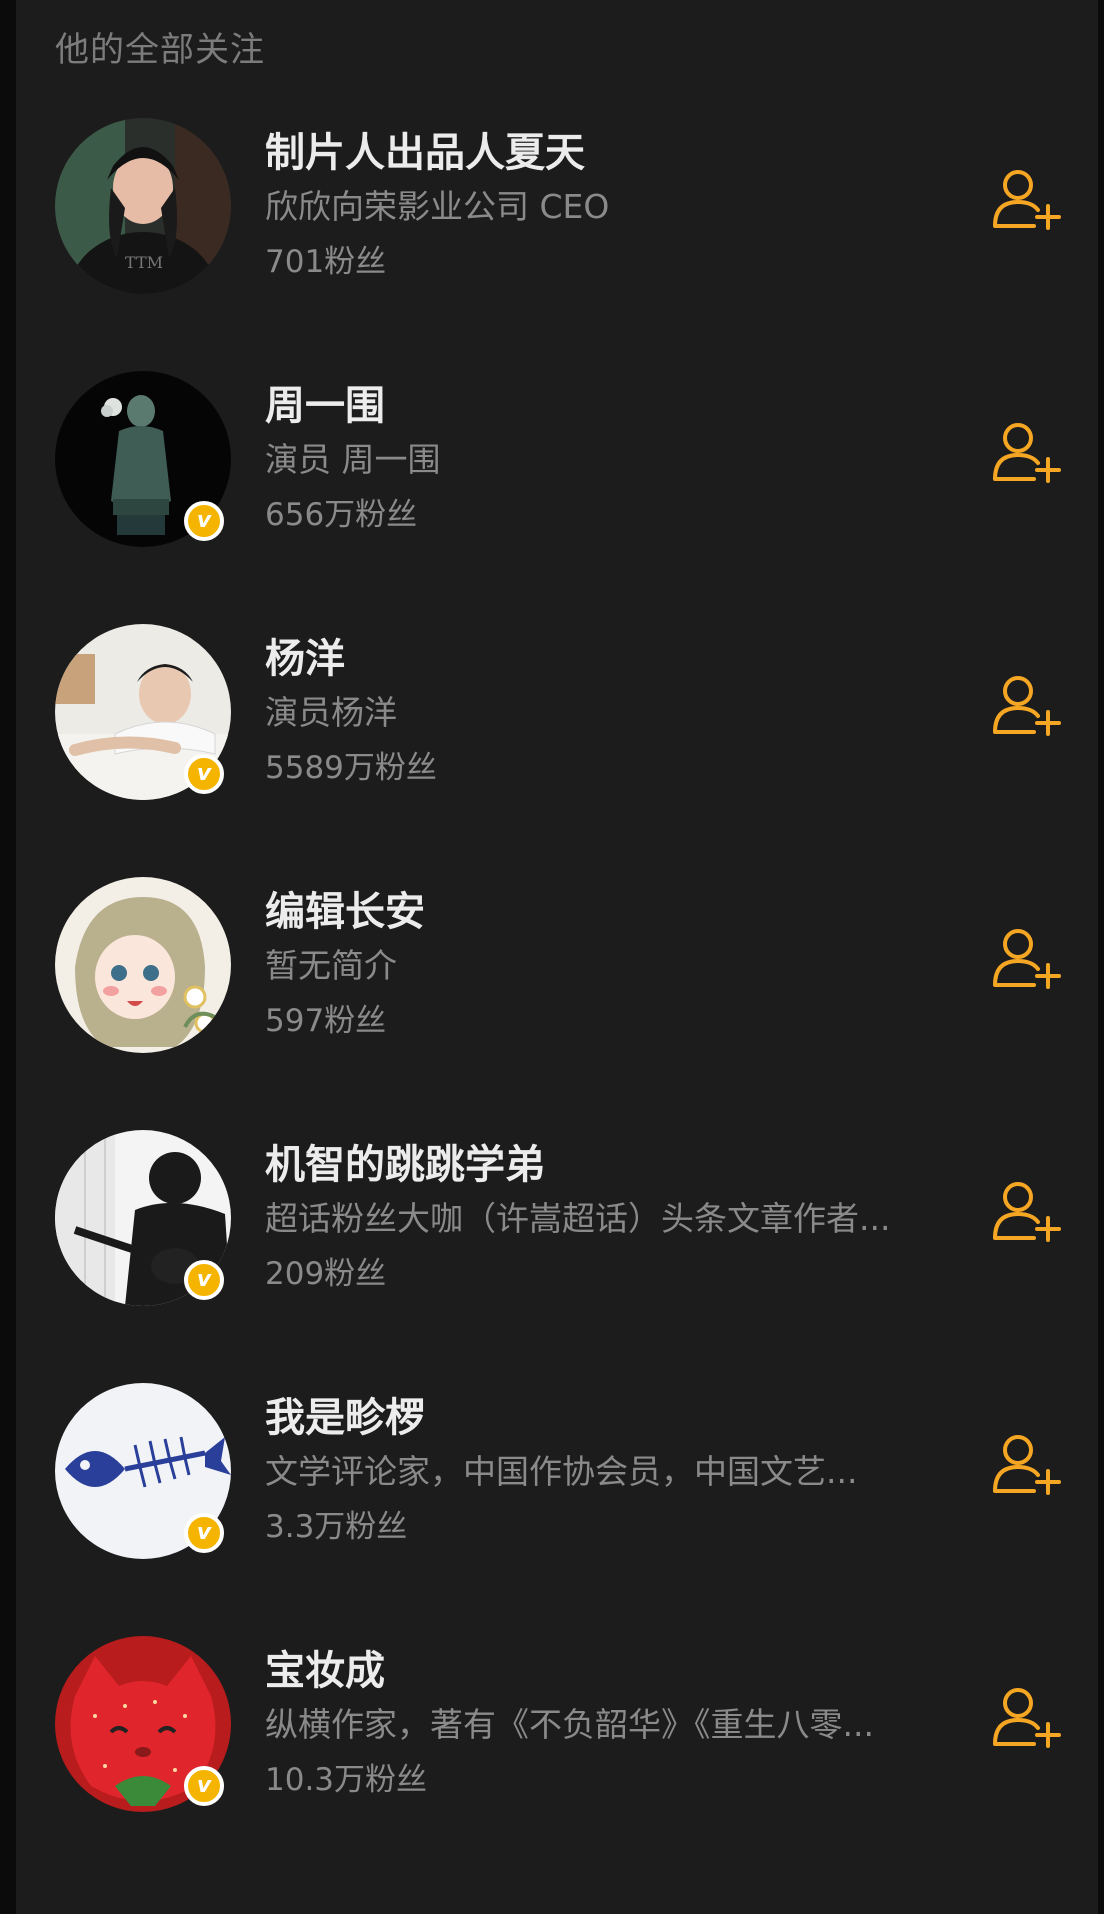 The image size is (1104, 1914). What do you see at coordinates (326, 1274) in the screenshot?
I see `follower-count: 209粉丝` at bounding box center [326, 1274].